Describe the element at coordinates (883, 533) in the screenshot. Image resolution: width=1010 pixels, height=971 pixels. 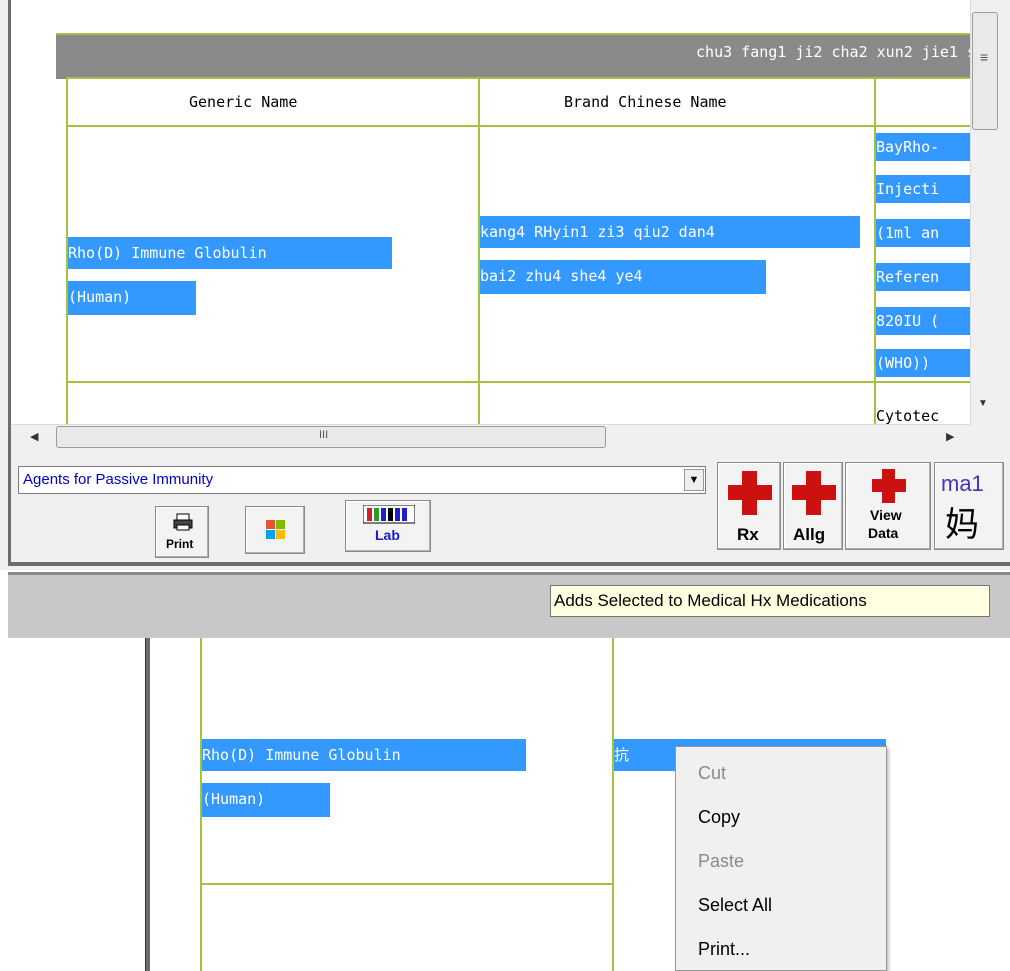
I see `data-label: Data` at that location.